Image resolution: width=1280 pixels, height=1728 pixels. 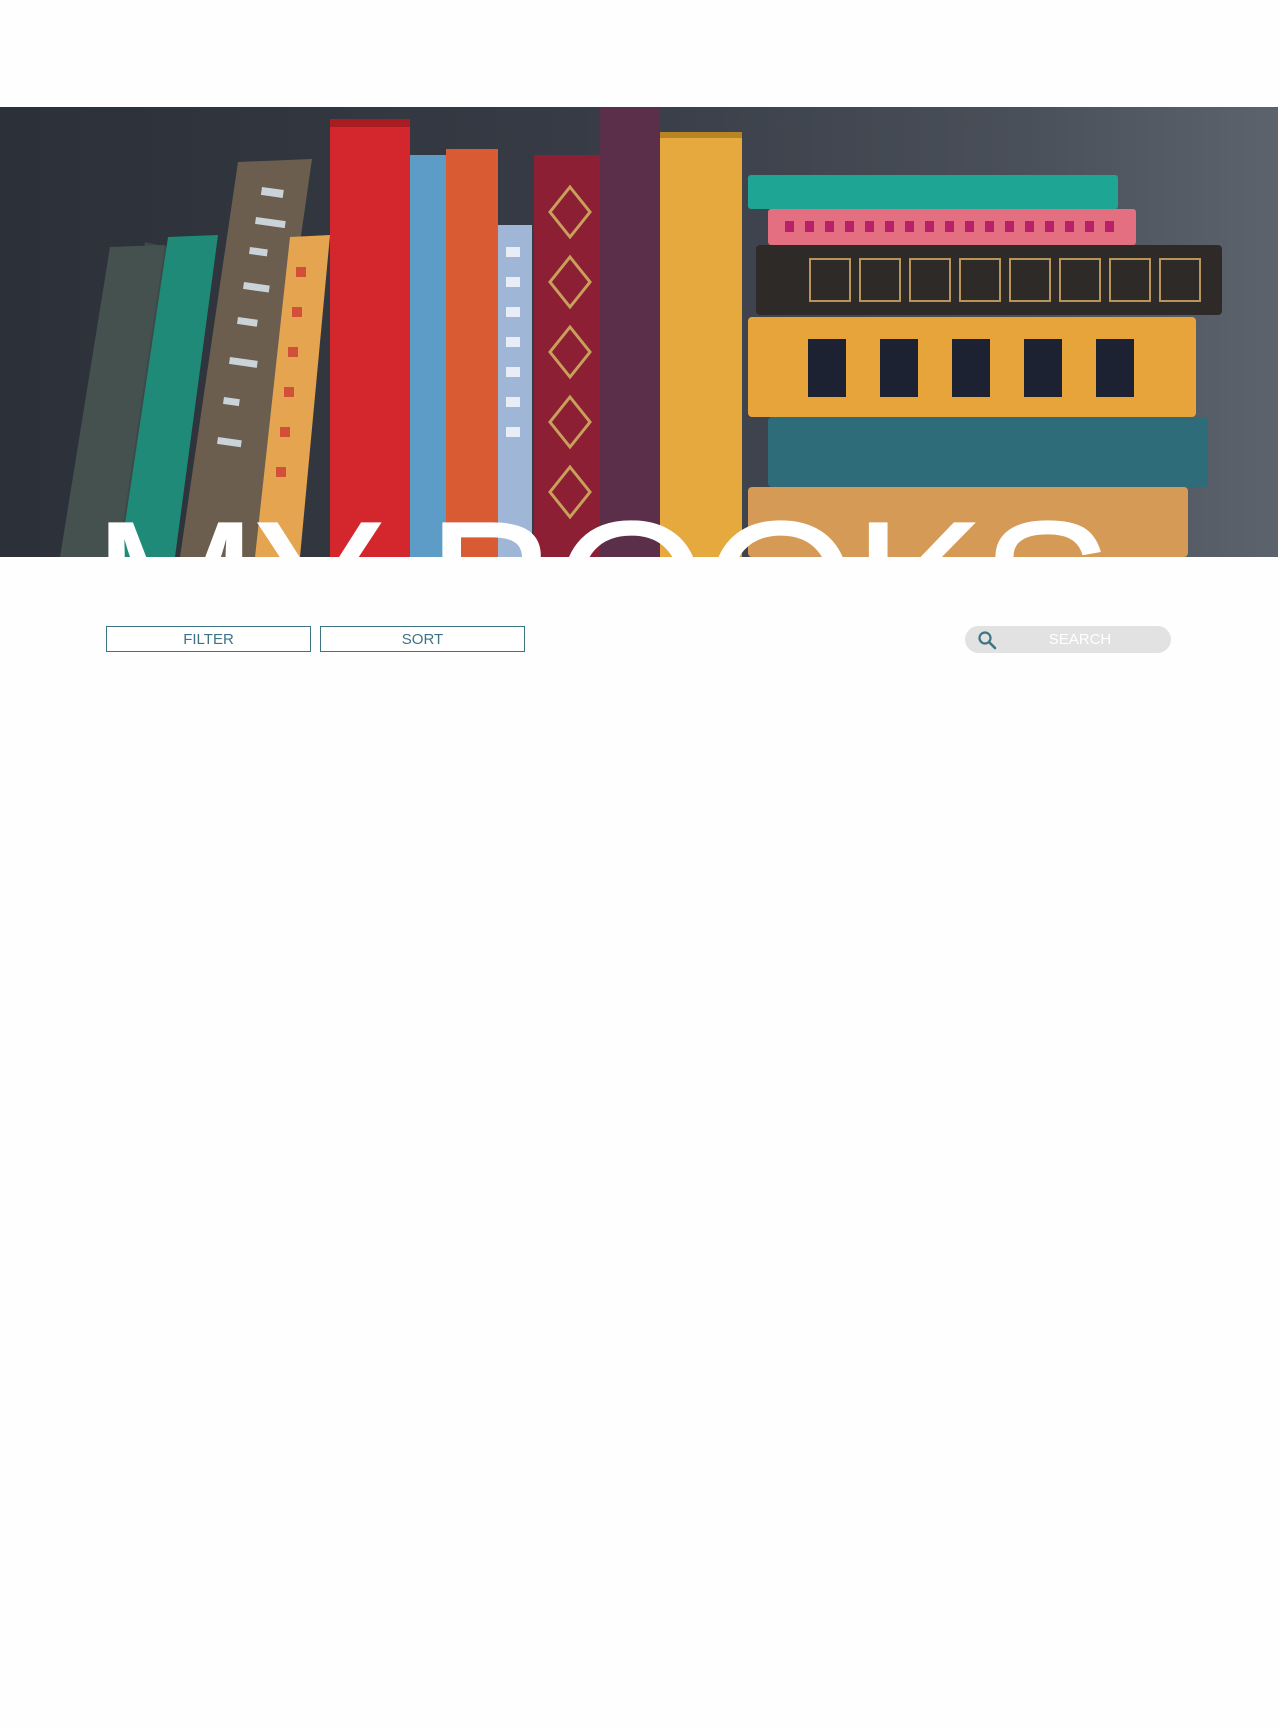 I want to click on search-bar, so click(x=1068, y=639).